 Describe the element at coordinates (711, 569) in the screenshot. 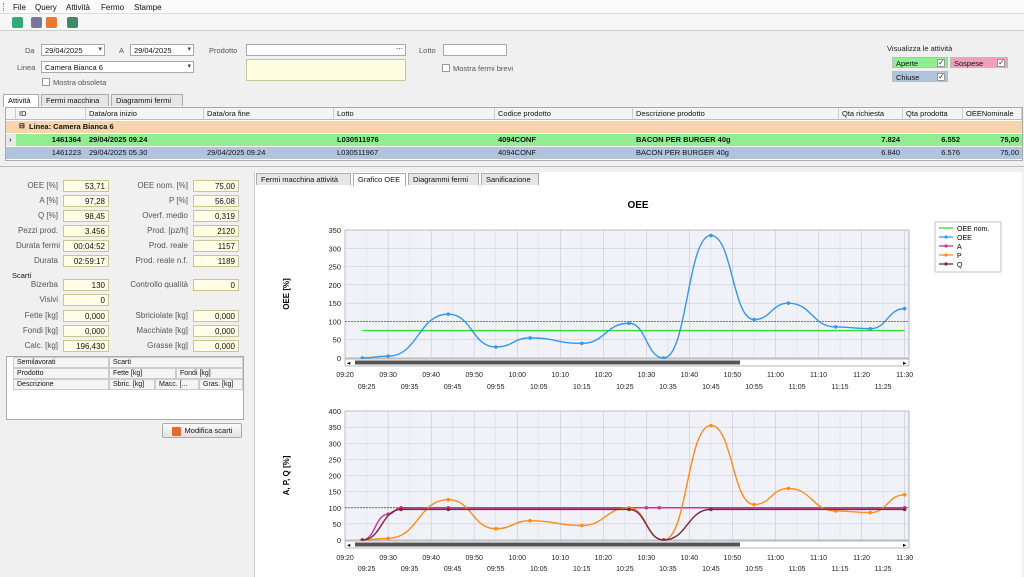

I see `x-tick-label: 10:45` at that location.